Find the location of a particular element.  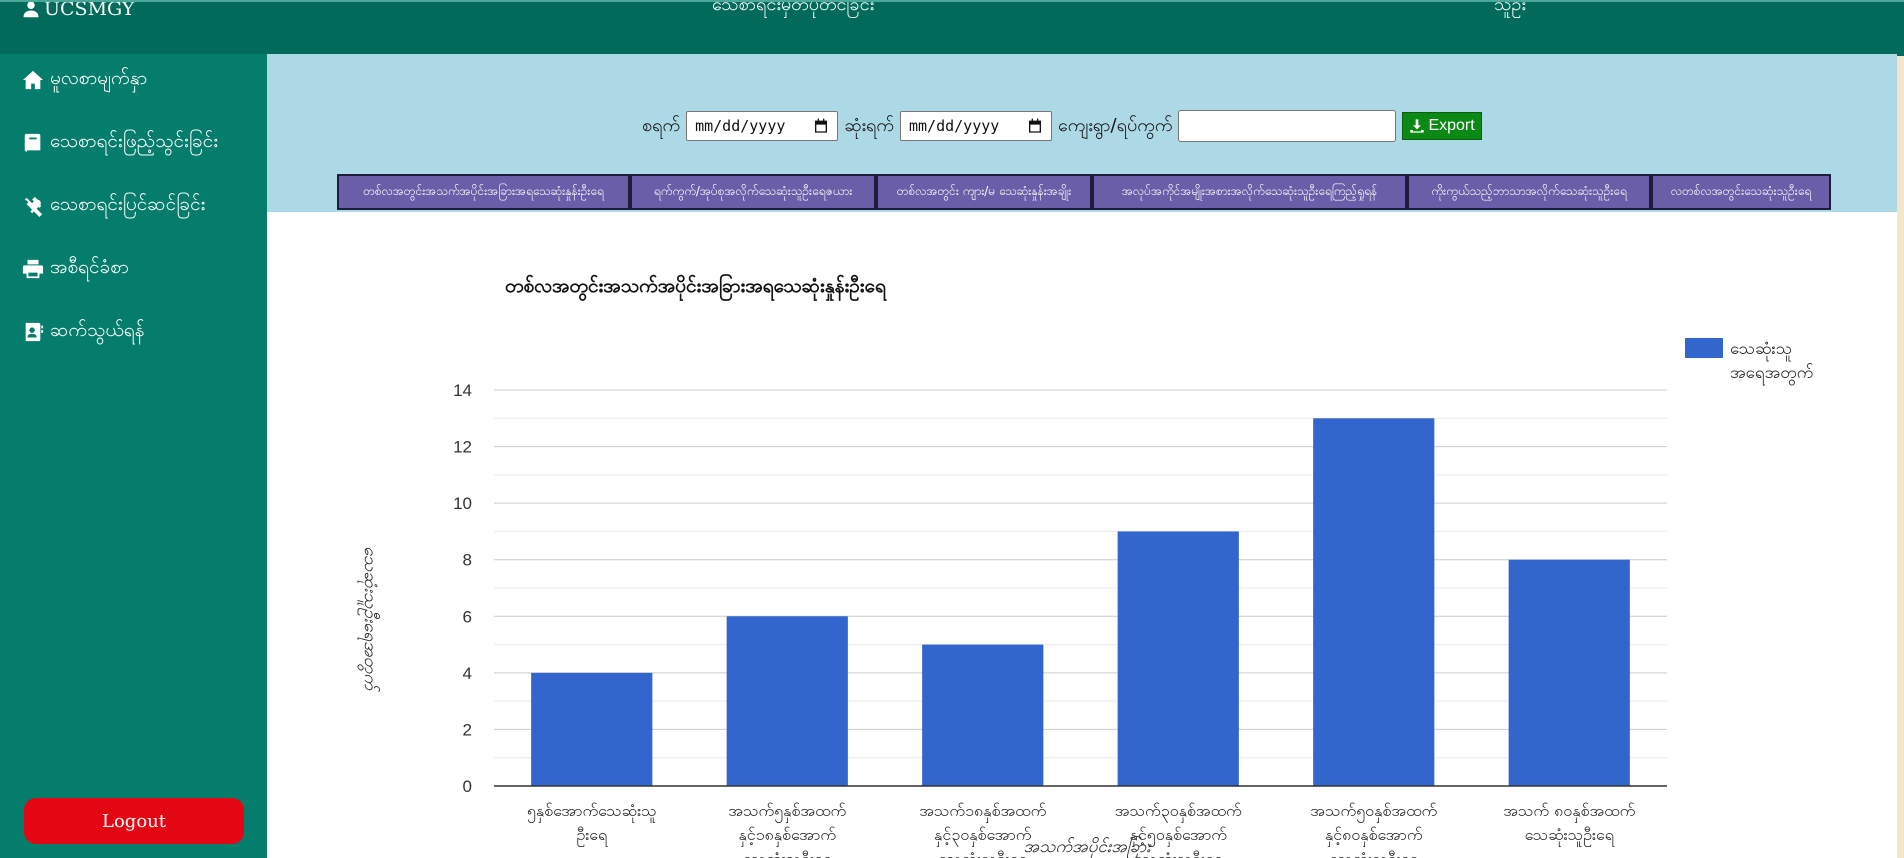

y-tick-label: 4 is located at coordinates (467, 673).